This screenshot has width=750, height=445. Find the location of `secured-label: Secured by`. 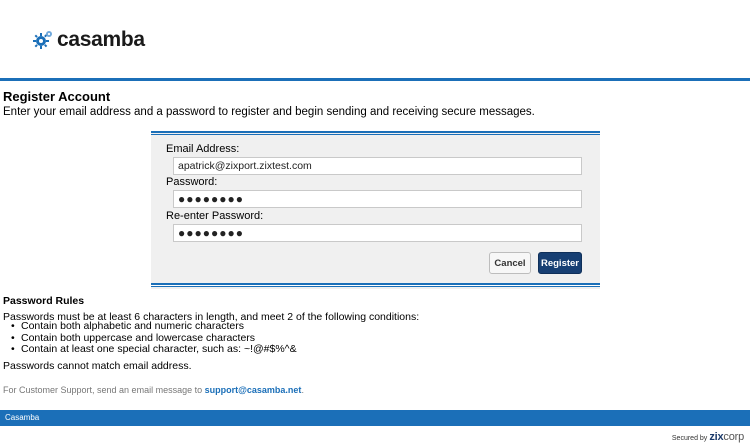

secured-label: Secured by is located at coordinates (689, 438).